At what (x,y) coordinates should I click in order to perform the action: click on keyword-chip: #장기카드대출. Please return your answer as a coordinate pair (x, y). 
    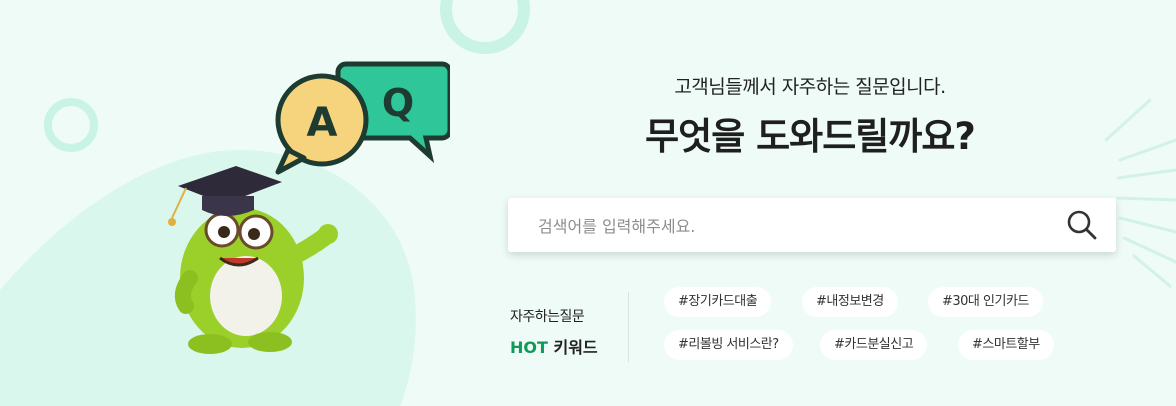
    Looking at the image, I should click on (718, 302).